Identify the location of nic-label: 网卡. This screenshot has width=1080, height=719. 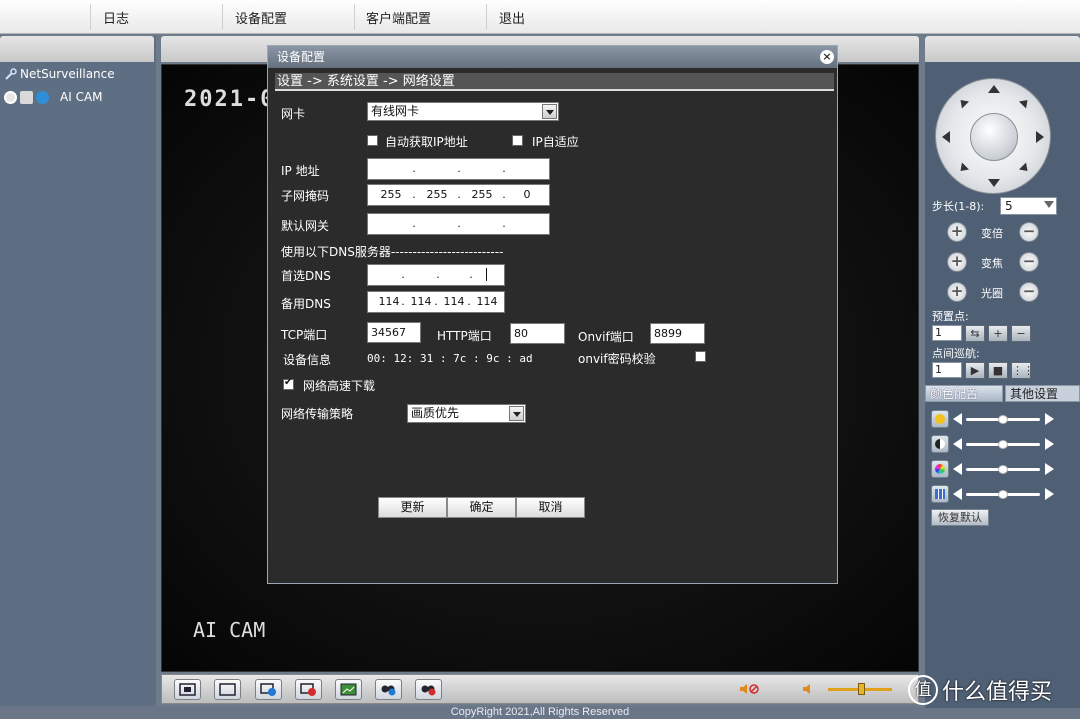
(293, 114).